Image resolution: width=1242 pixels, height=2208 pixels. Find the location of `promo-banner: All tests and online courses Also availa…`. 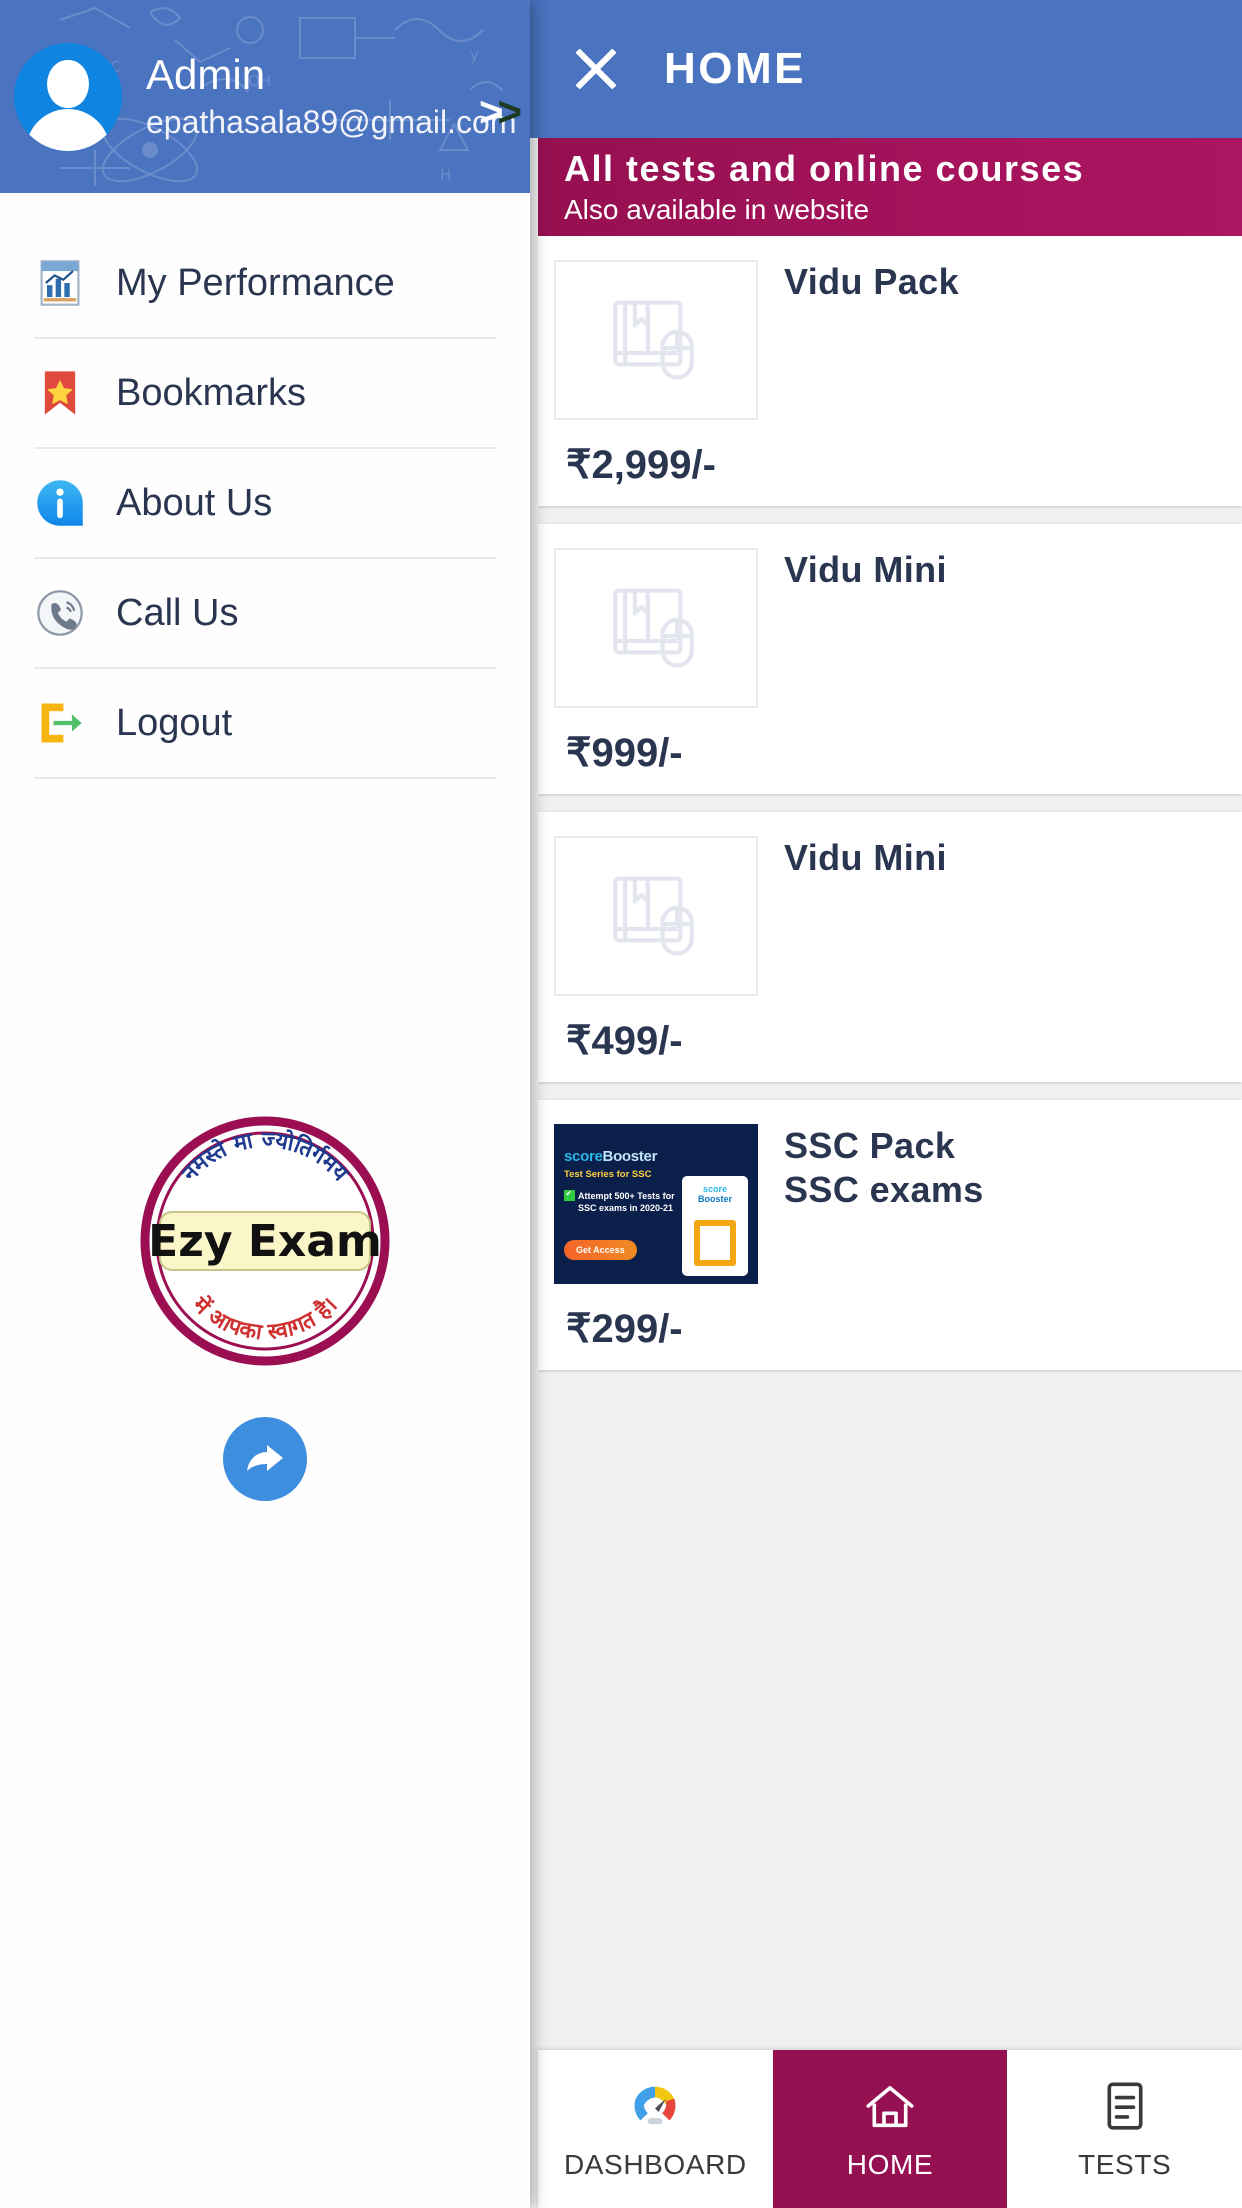

promo-banner: All tests and online courses Also availa… is located at coordinates (890, 187).